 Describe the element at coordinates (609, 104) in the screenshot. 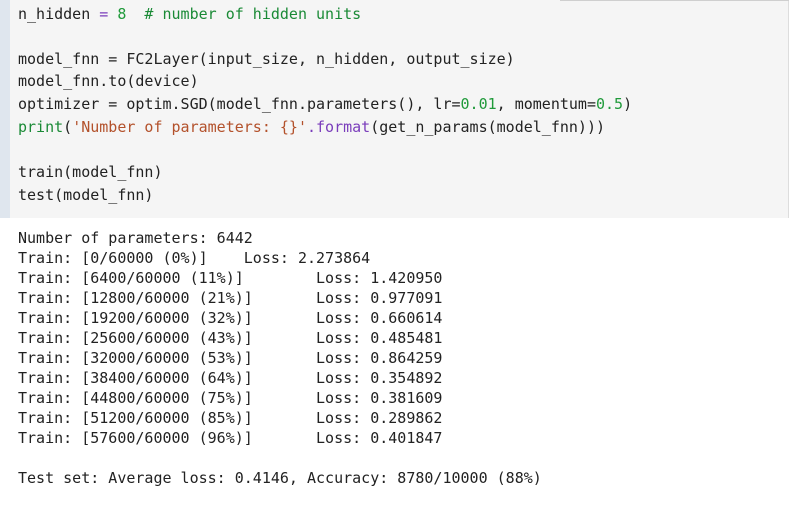

I see `code-token-momentum: 0.5` at that location.